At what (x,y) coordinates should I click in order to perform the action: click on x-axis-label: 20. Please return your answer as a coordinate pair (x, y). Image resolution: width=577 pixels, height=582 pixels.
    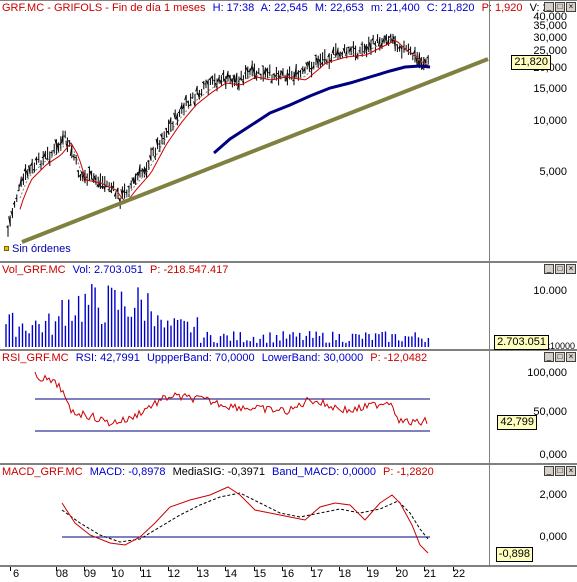
    Looking at the image, I should click on (402, 574).